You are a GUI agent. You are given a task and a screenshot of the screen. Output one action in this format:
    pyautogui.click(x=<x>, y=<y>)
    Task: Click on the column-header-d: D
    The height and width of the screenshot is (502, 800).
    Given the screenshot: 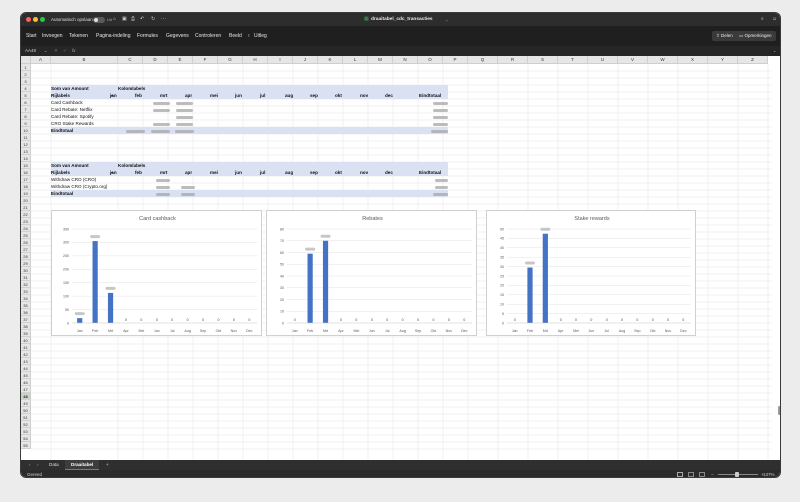 What is the action you would take?
    pyautogui.click(x=155, y=60)
    